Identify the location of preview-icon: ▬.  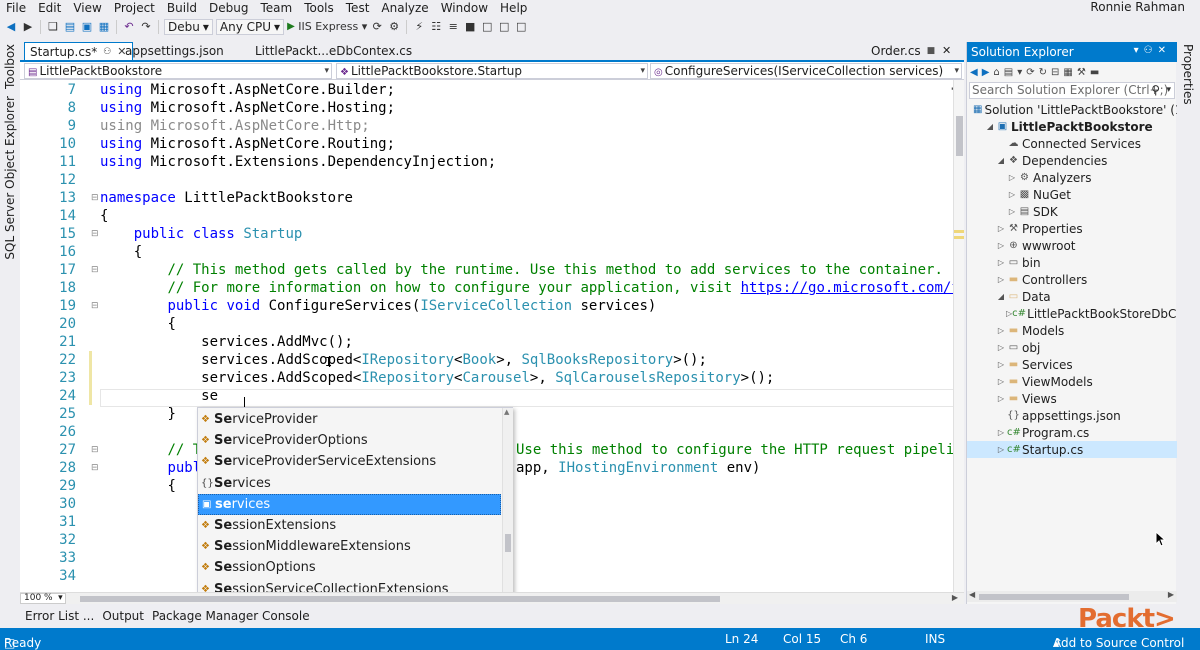
(1094, 72).